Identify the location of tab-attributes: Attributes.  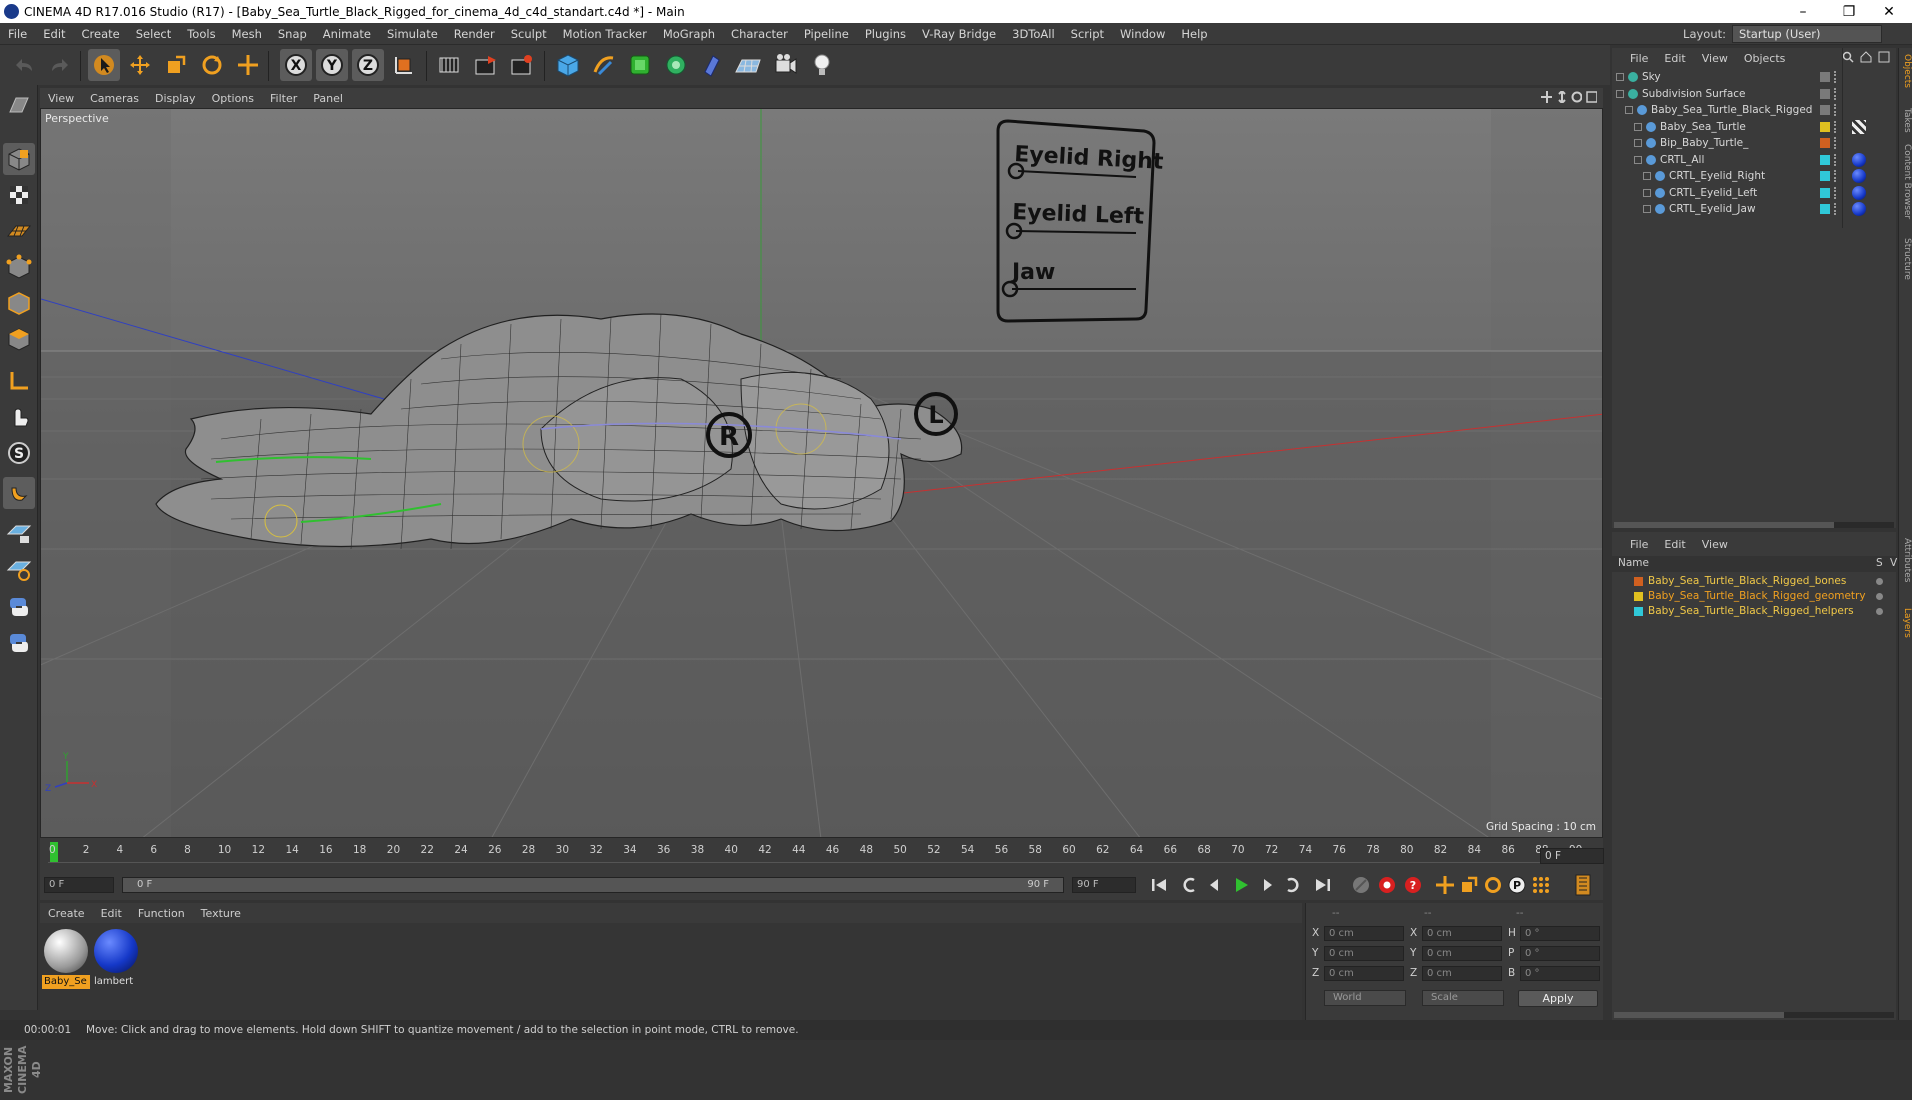
(1906, 560).